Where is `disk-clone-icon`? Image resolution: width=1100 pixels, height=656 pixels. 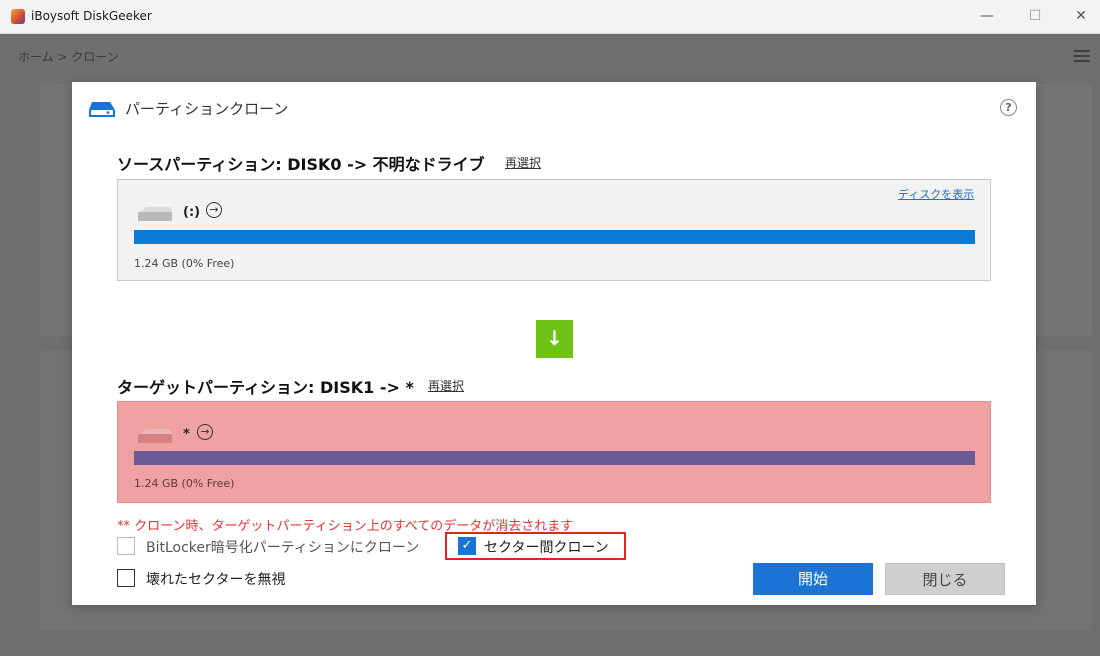 disk-clone-icon is located at coordinates (102, 109).